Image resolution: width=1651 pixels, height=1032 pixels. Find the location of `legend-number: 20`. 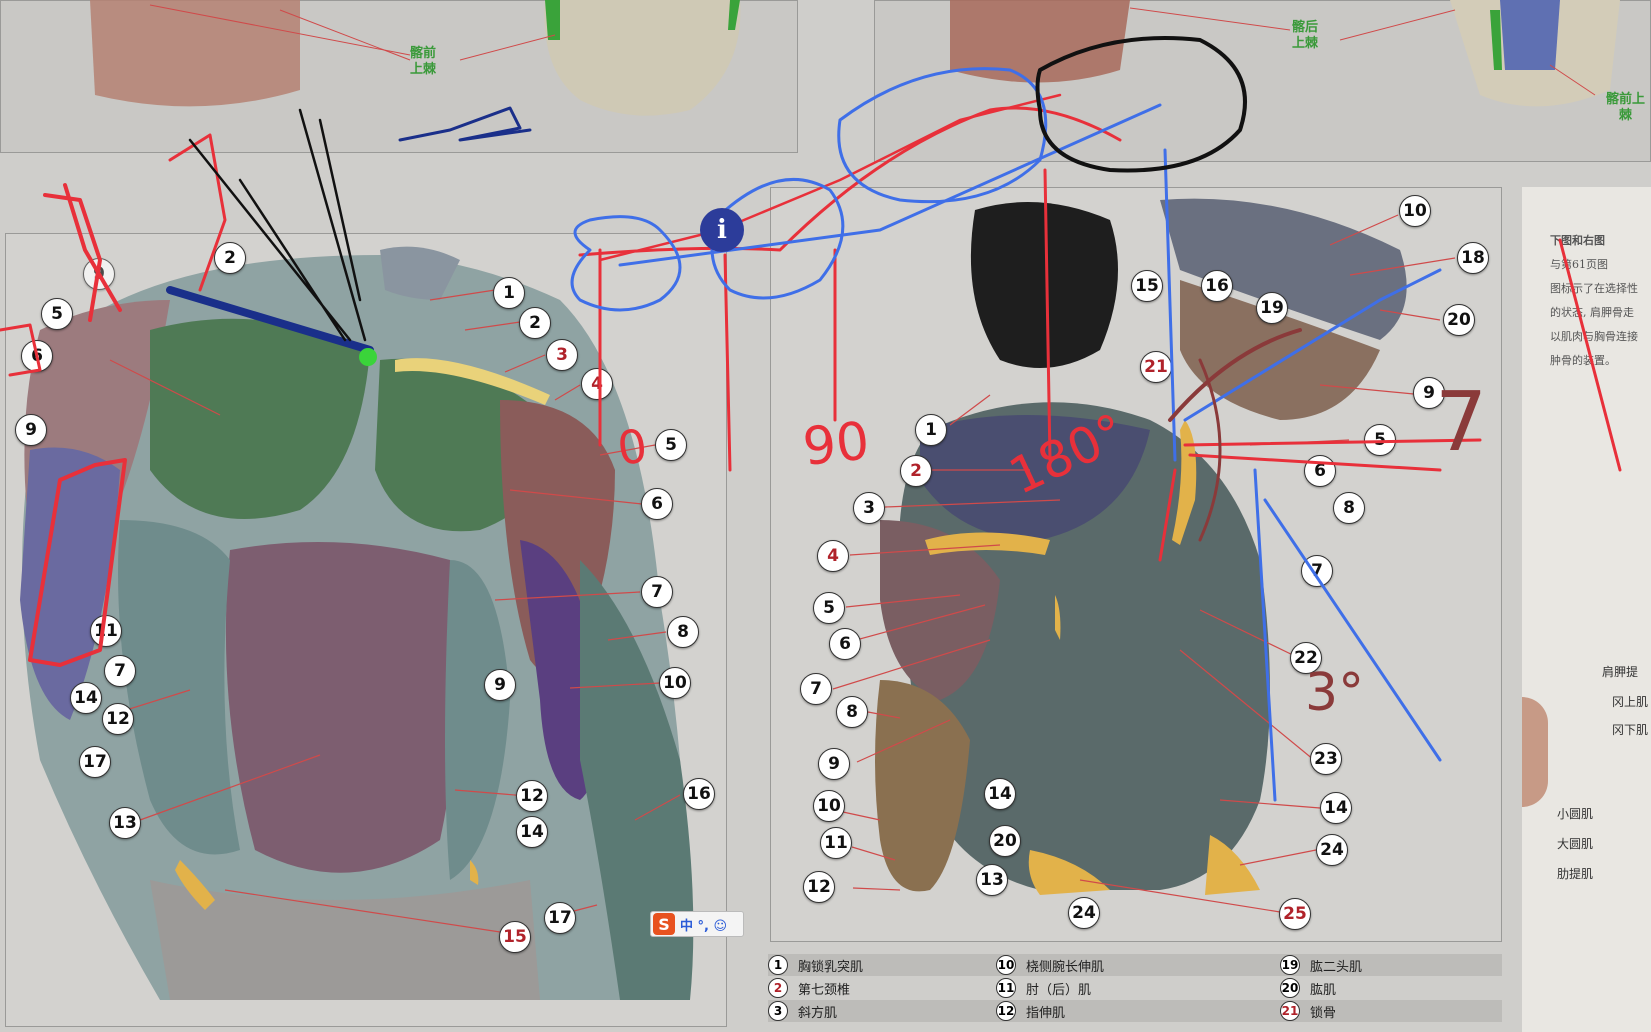

legend-number: 20 is located at coordinates (1290, 988).